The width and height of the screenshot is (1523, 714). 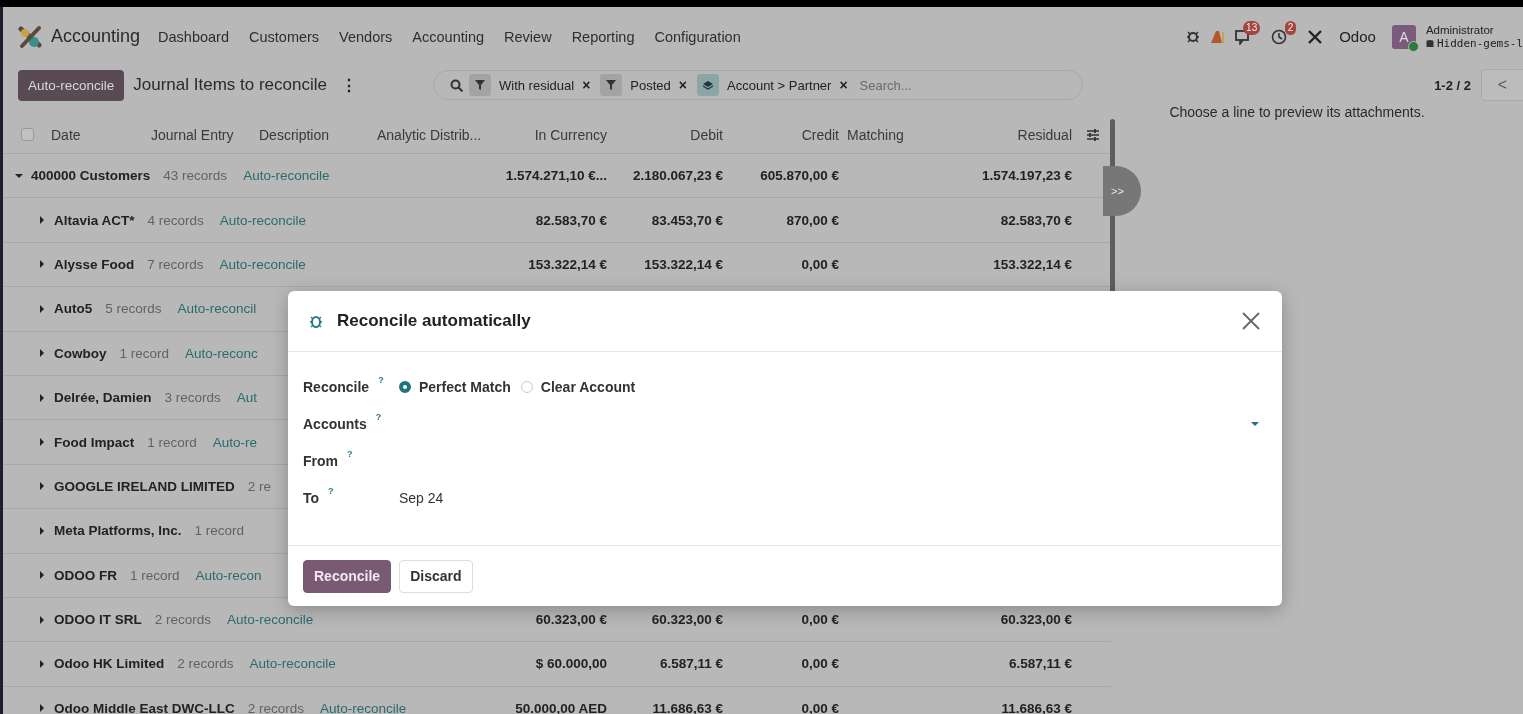 What do you see at coordinates (405, 386) in the screenshot?
I see `radio-button` at bounding box center [405, 386].